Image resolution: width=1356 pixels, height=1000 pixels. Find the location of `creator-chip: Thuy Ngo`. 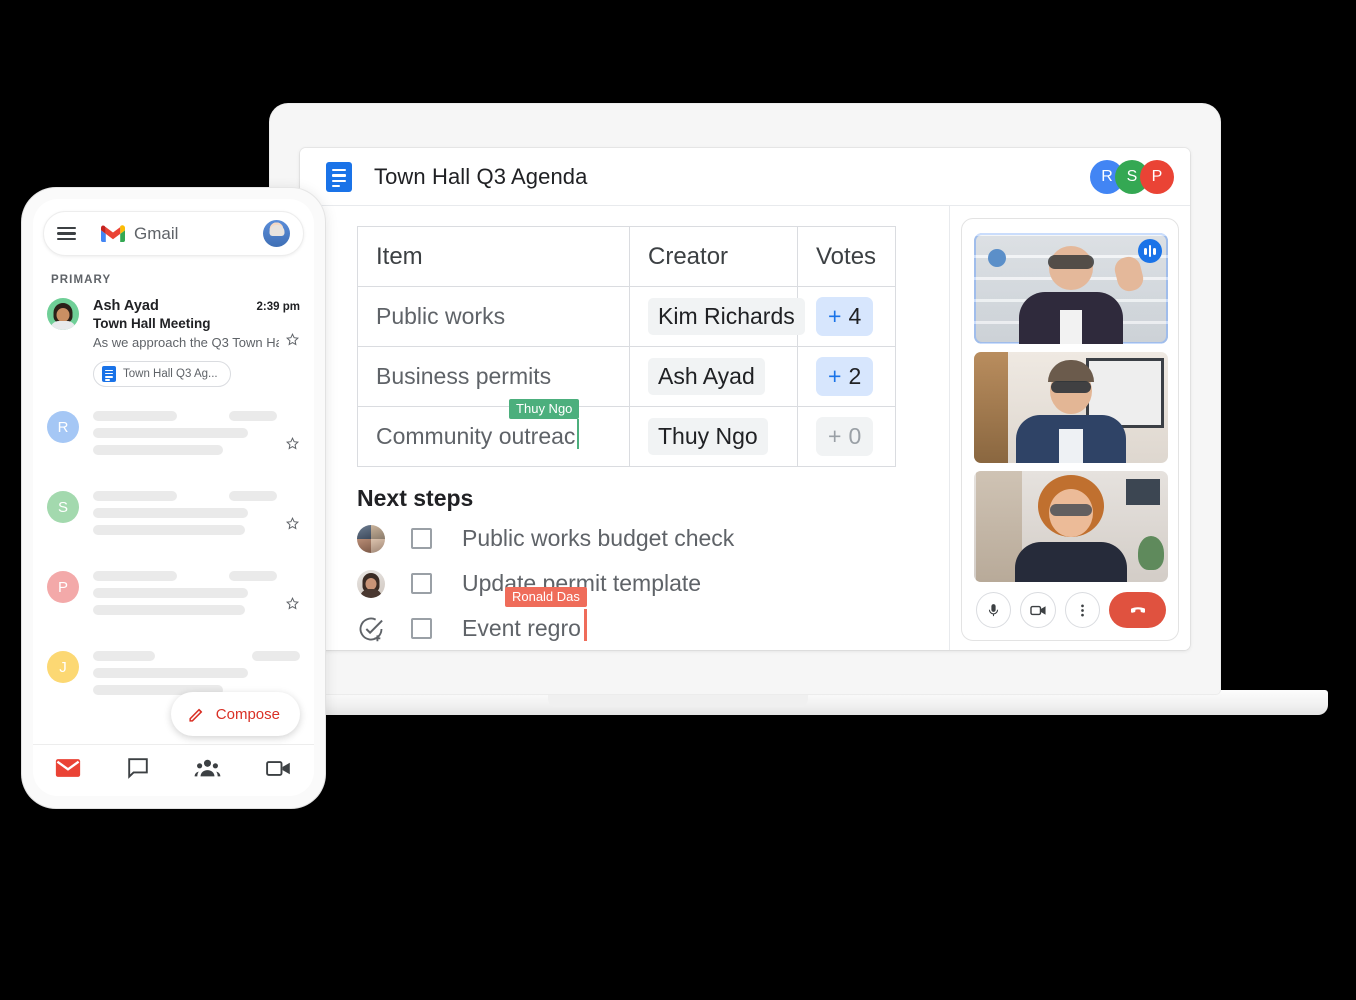

creator-chip: Thuy Ngo is located at coordinates (708, 436).